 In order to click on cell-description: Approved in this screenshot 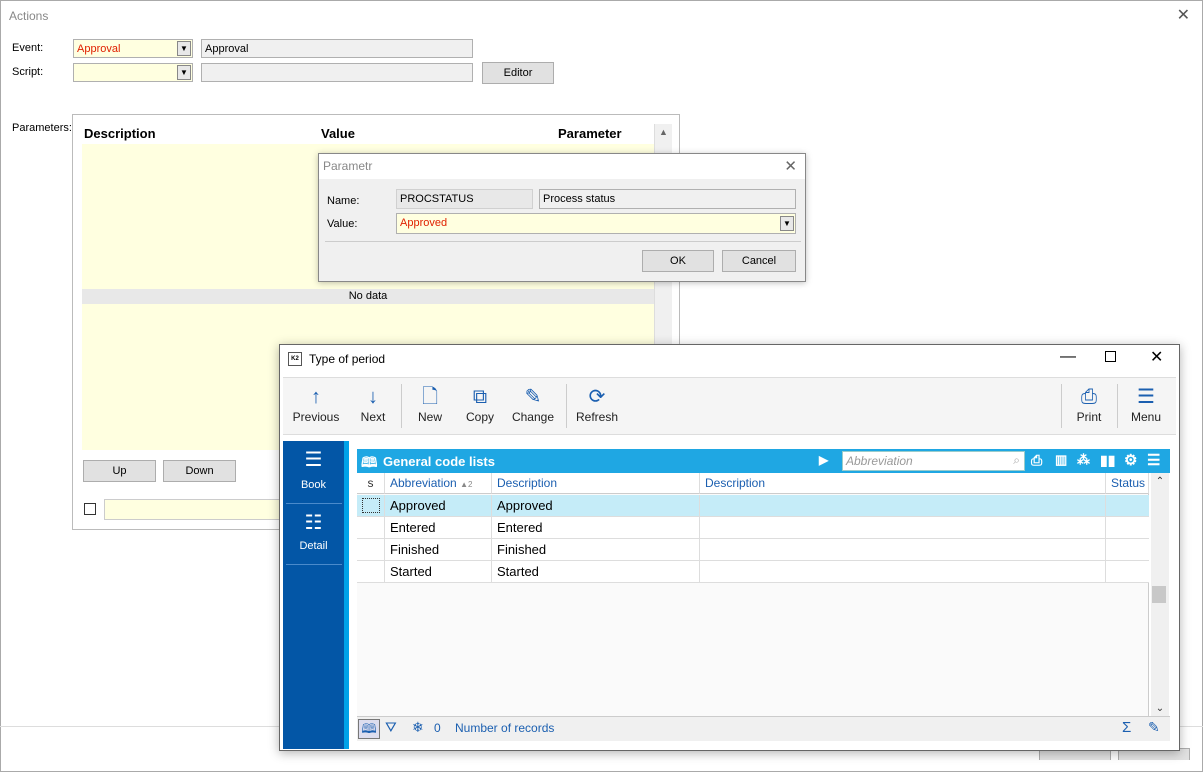, I will do `click(596, 506)`.